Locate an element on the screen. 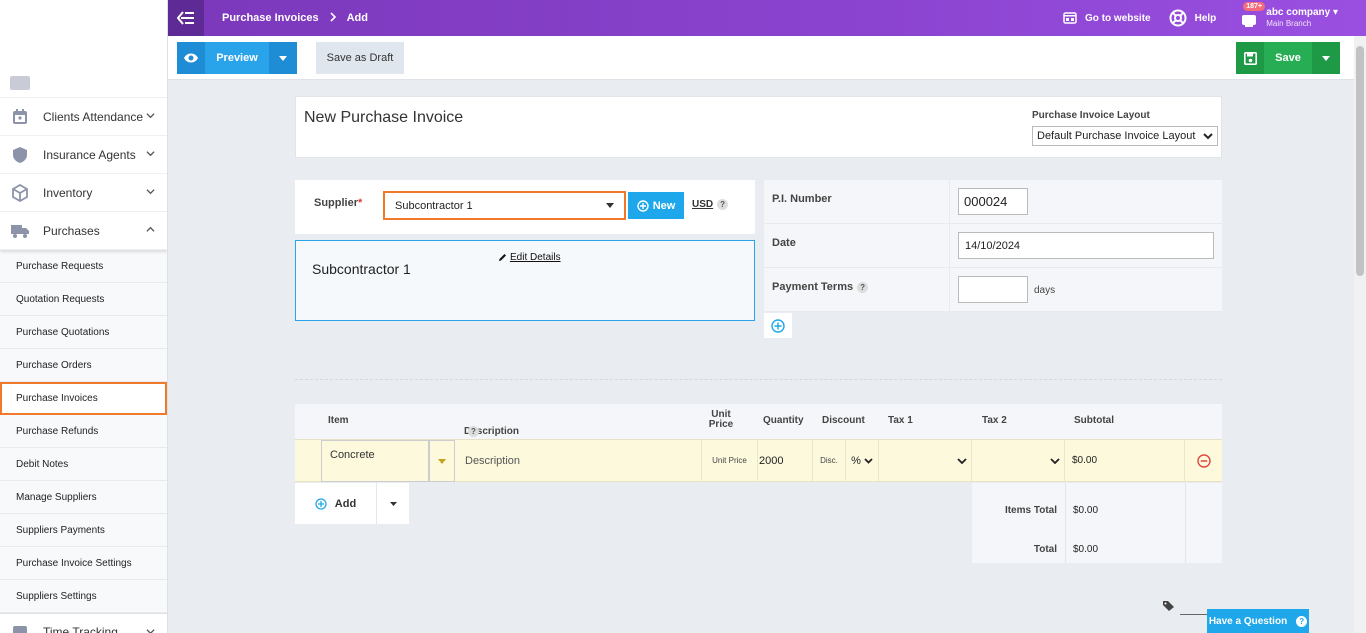 This screenshot has height=633, width=1366. sidebar-item-clients-attendance: Clients Attendance is located at coordinates (83, 117).